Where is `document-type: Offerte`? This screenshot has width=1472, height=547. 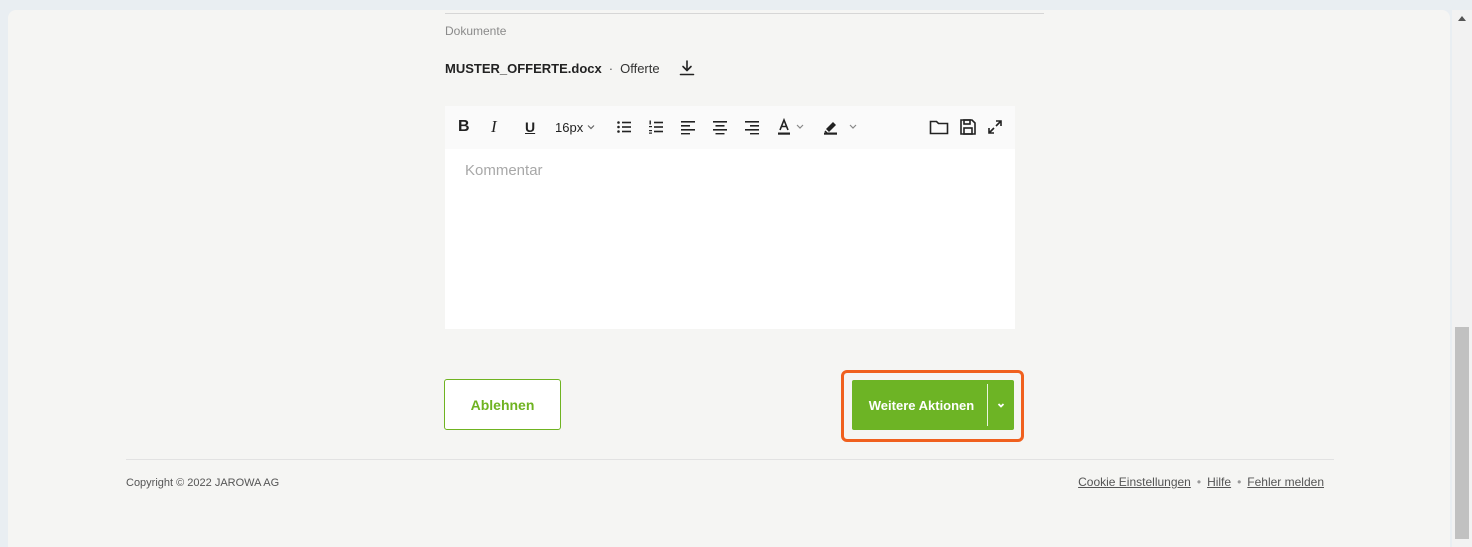
document-type: Offerte is located at coordinates (640, 68).